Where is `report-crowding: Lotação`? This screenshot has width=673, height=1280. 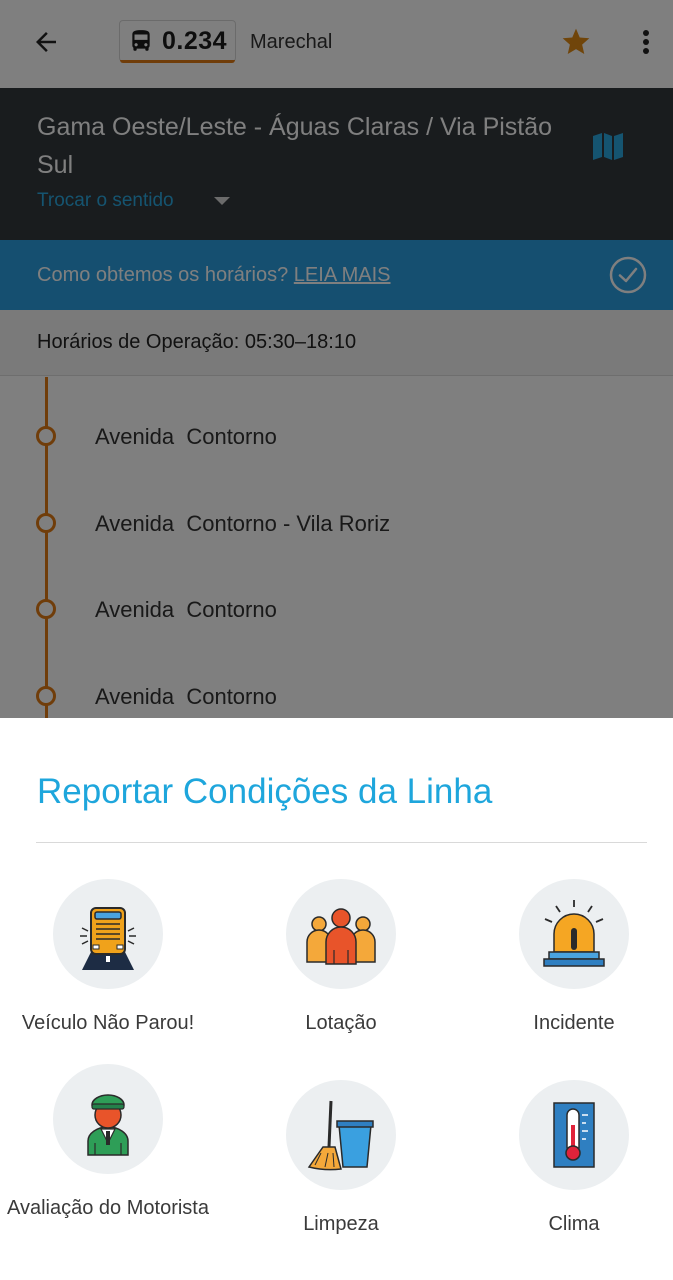
report-crowding: Lotação is located at coordinates (341, 959).